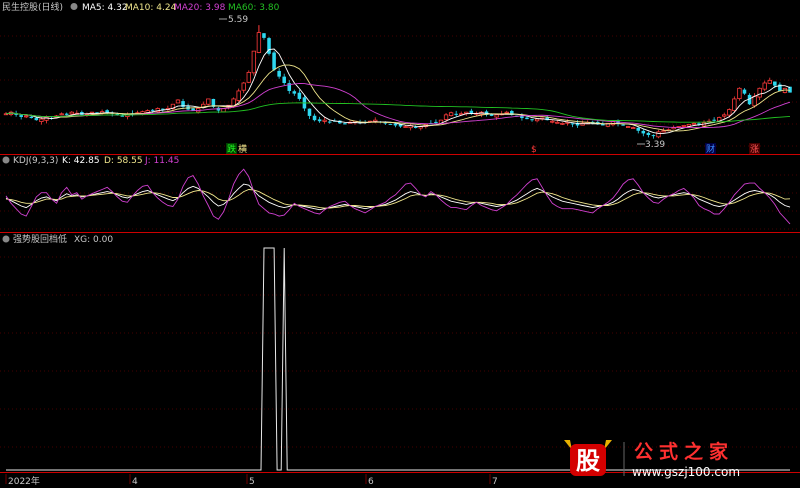 The height and width of the screenshot is (488, 800). I want to click on kdj-d-label: D: 58.55, so click(123, 161).